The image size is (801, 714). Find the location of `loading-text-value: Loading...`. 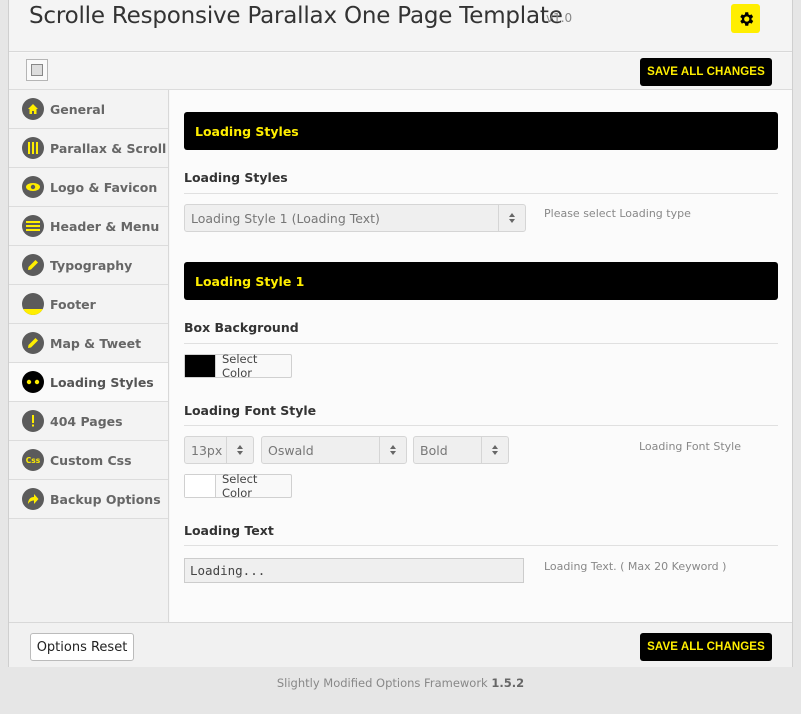

loading-text-value: Loading... is located at coordinates (228, 570).